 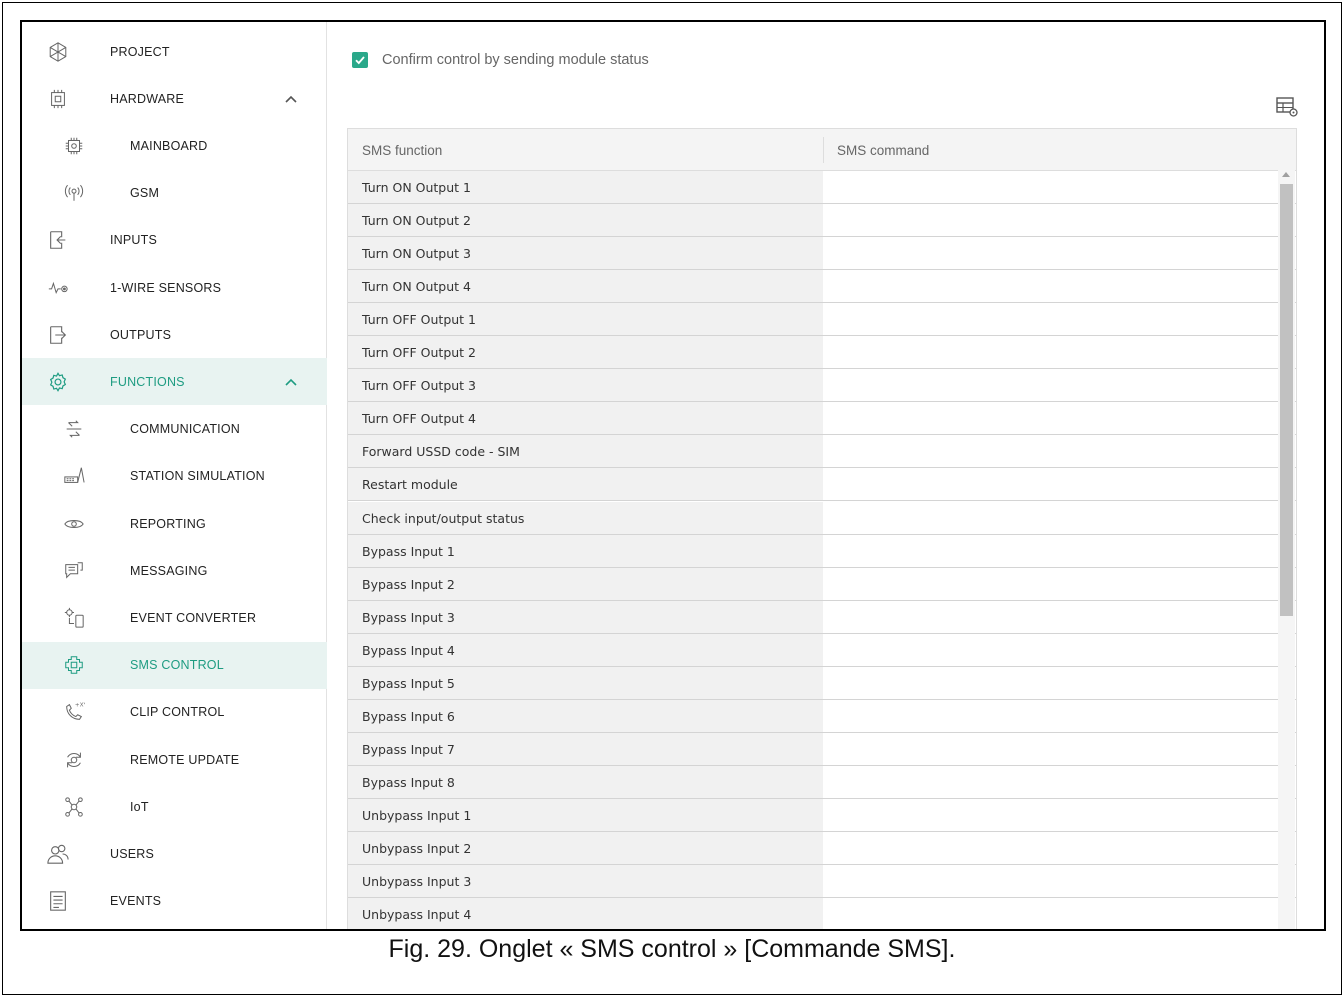 What do you see at coordinates (822, 848) in the screenshot?
I see `table-row: Unbypass Input 2` at bounding box center [822, 848].